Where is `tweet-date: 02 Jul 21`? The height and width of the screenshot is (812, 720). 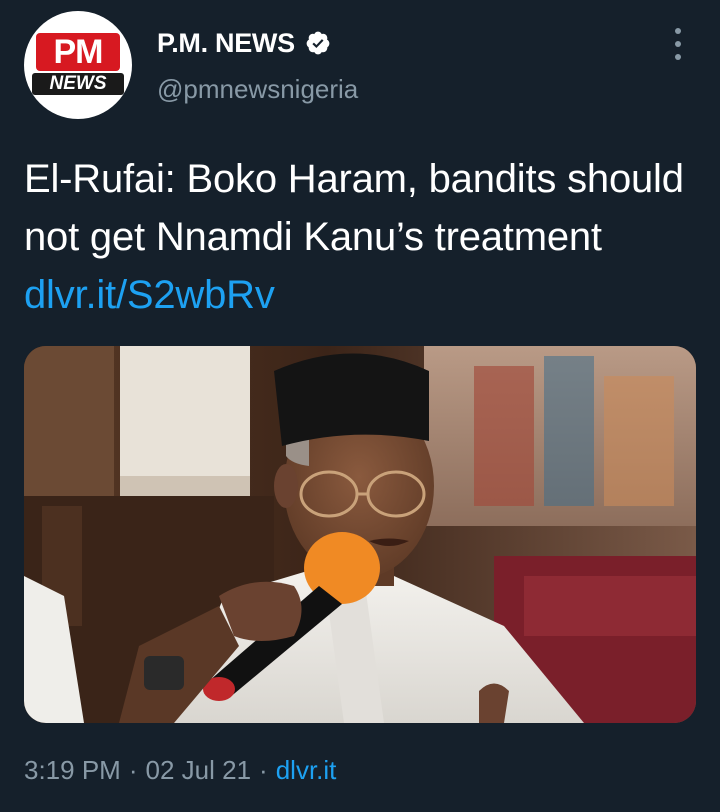
tweet-date: 02 Jul 21 is located at coordinates (199, 770).